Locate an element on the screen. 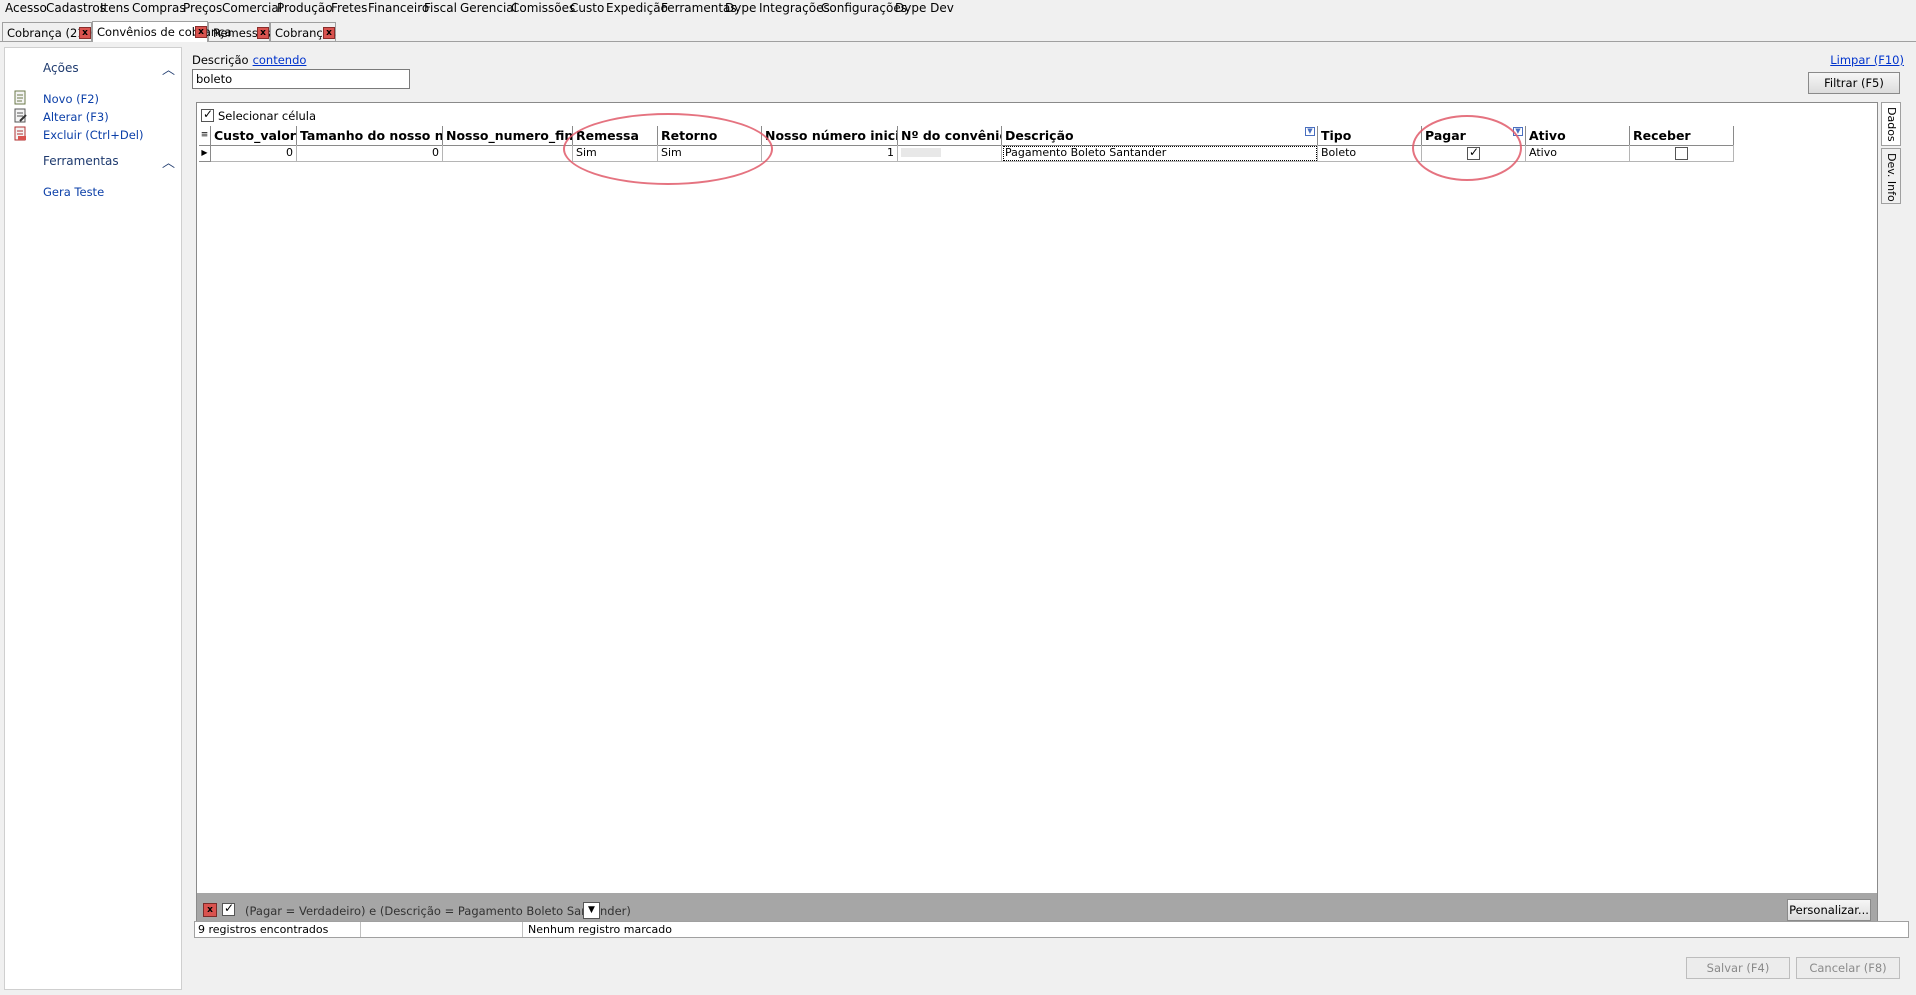 The image size is (1916, 995). cell-remessa: Sim is located at coordinates (615, 153).